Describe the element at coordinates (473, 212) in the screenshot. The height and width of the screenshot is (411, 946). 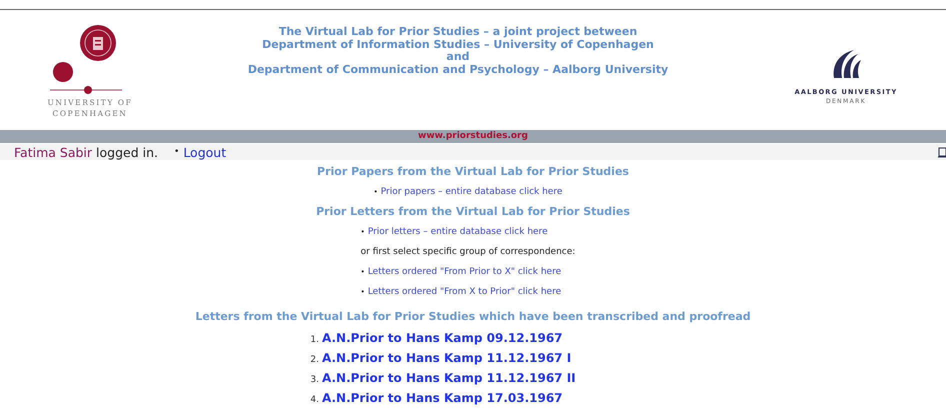
I see `section-heading: Prior Letters from the Virtual Lab for Prior Studies` at that location.